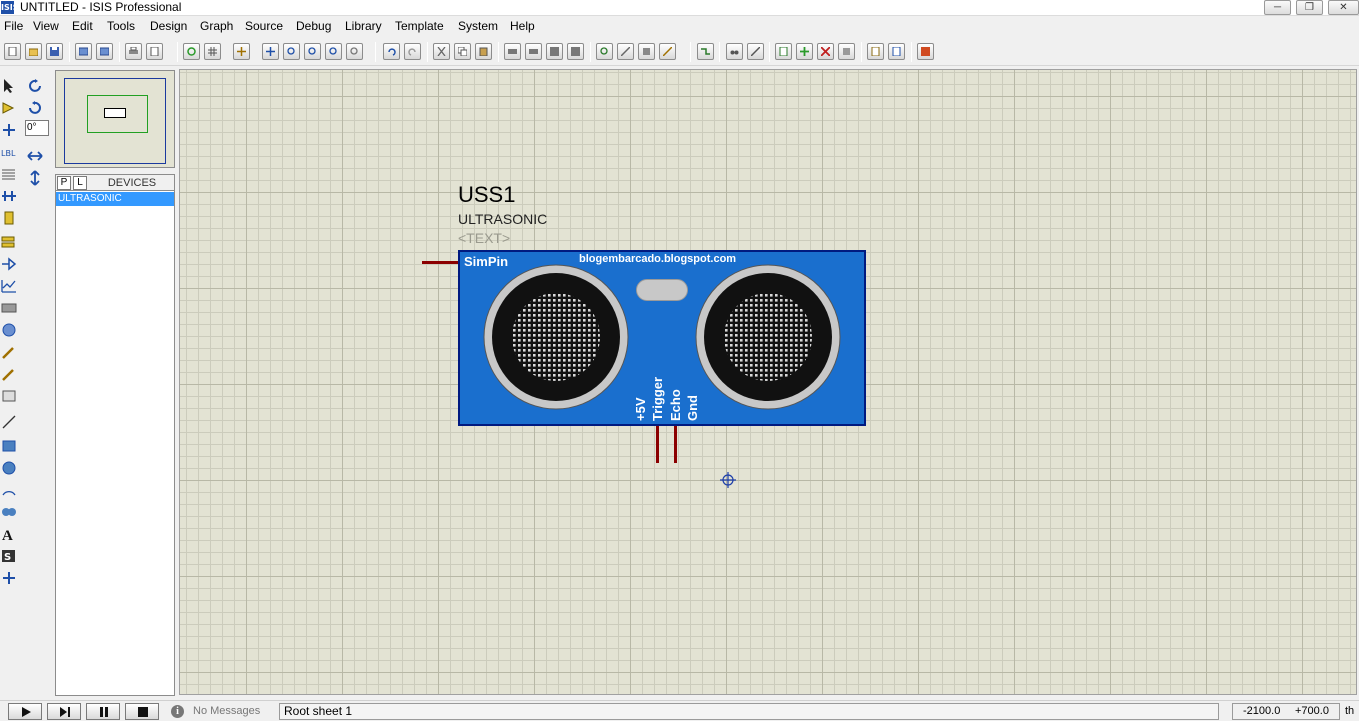 This screenshot has width=1359, height=721. Describe the element at coordinates (313, 26) in the screenshot. I see `menu-debug: Debug` at that location.